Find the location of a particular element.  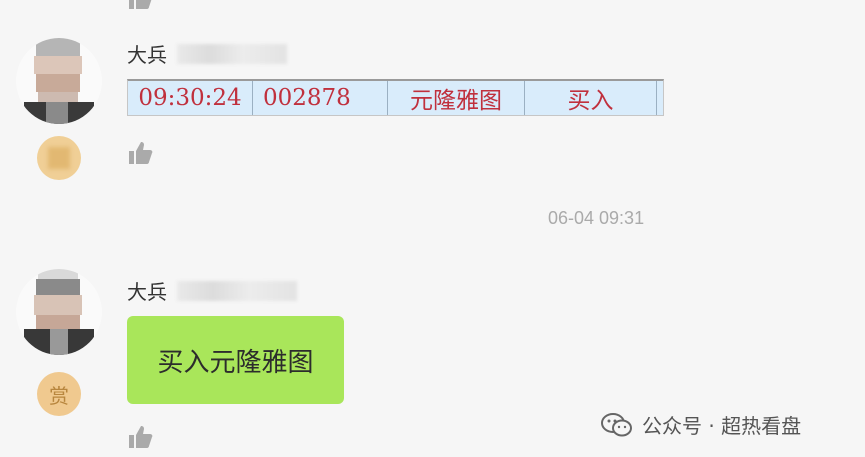

trade-record: 09:30:24 002878 元隆雅图 买入 is located at coordinates (395, 97).